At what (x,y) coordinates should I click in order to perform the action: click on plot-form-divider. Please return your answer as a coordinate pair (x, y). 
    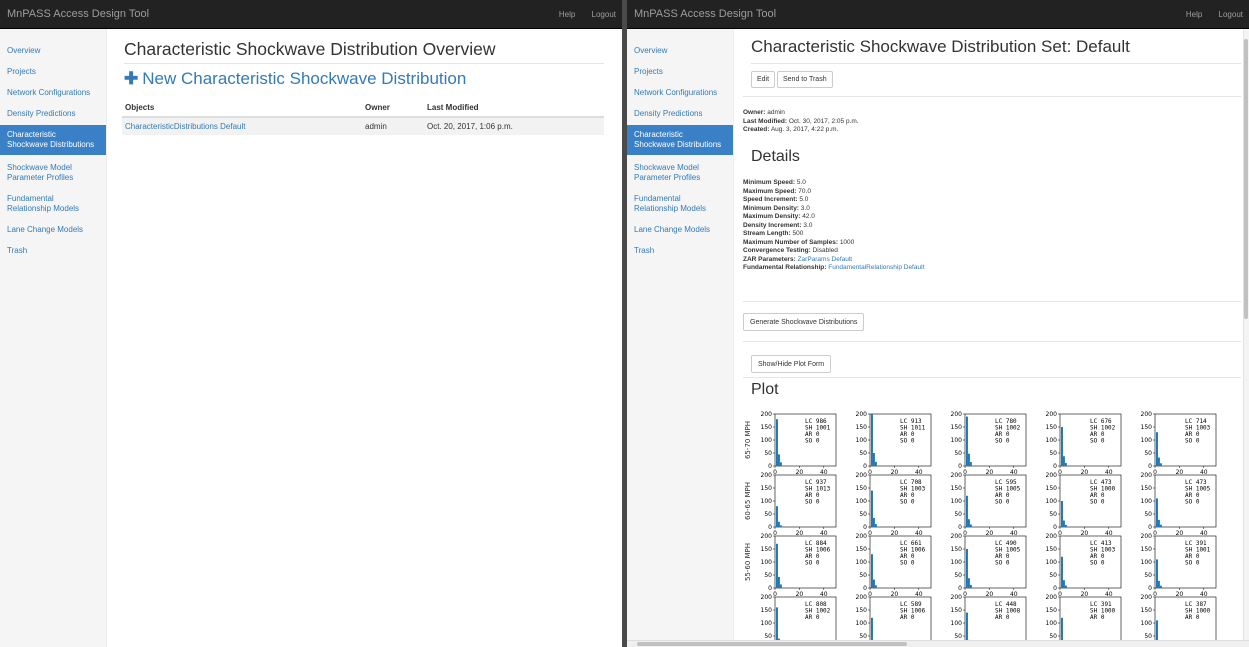
    Looking at the image, I should click on (992, 377).